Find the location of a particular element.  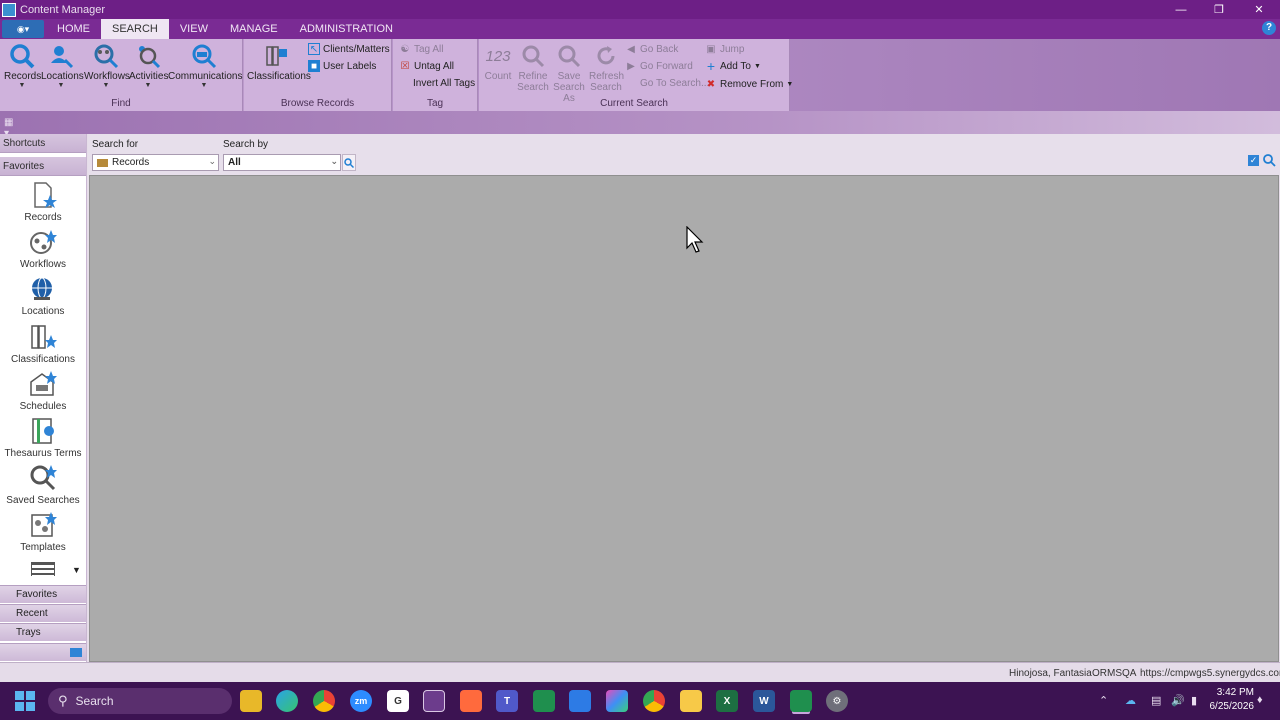

tag-all-button: ☯ Tag All is located at coordinates (421, 49).